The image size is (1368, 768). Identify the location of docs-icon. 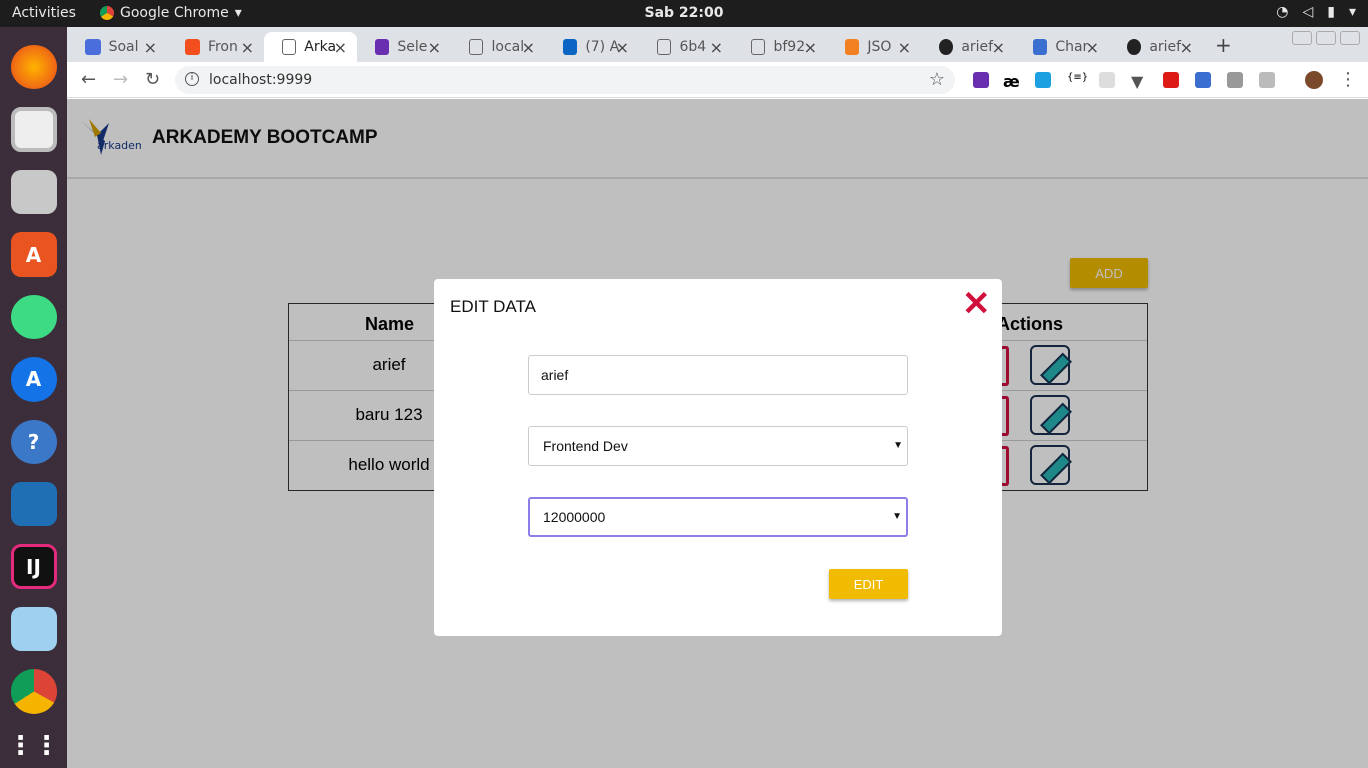
(93, 47).